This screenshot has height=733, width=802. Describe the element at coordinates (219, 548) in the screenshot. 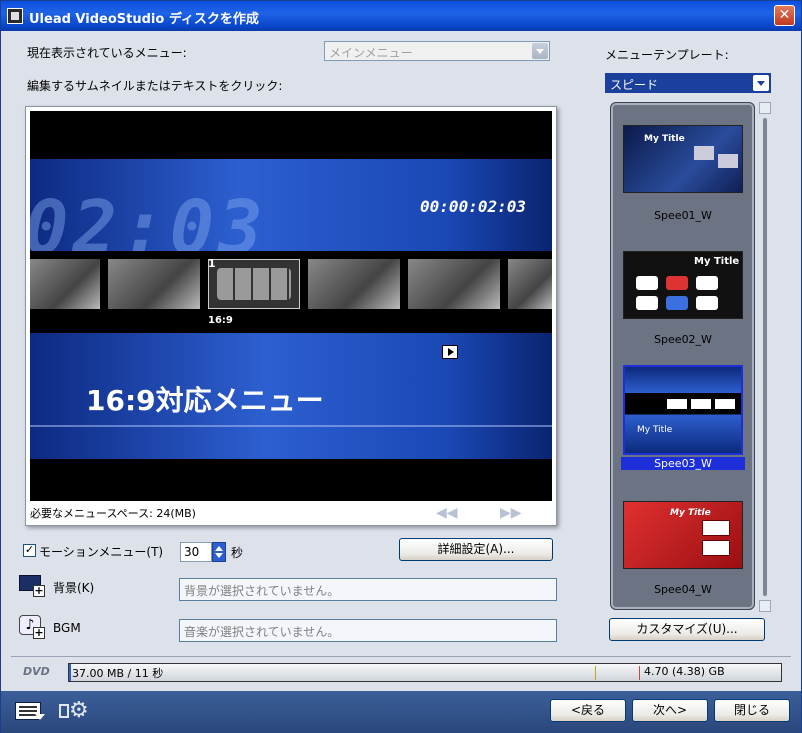

I see `spin-up-icon` at that location.